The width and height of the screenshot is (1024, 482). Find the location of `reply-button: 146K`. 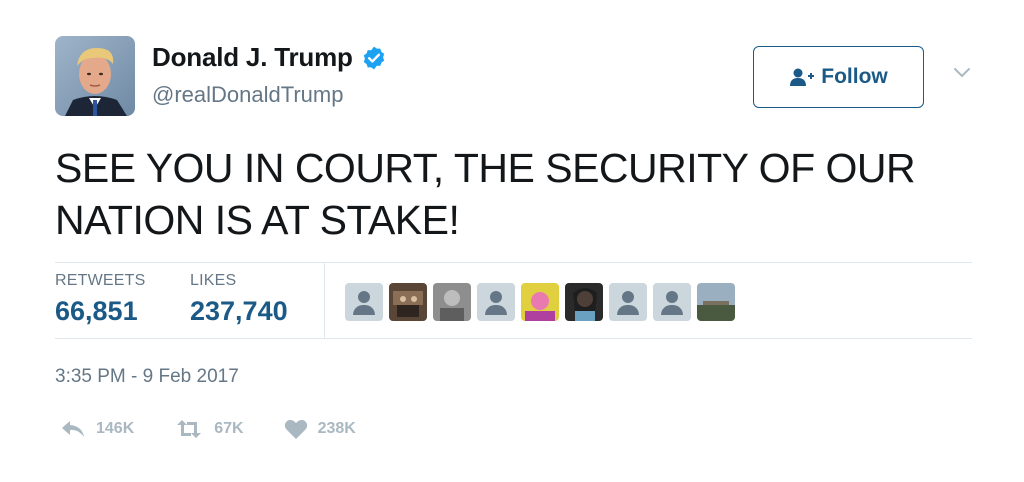

reply-button: 146K is located at coordinates (97, 429).